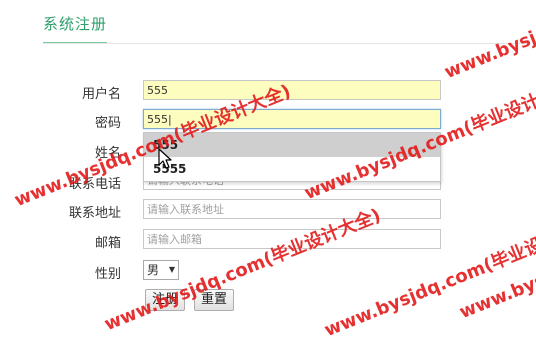 The image size is (536, 342). Describe the element at coordinates (292, 145) in the screenshot. I see `autocomplete-option: 555` at that location.